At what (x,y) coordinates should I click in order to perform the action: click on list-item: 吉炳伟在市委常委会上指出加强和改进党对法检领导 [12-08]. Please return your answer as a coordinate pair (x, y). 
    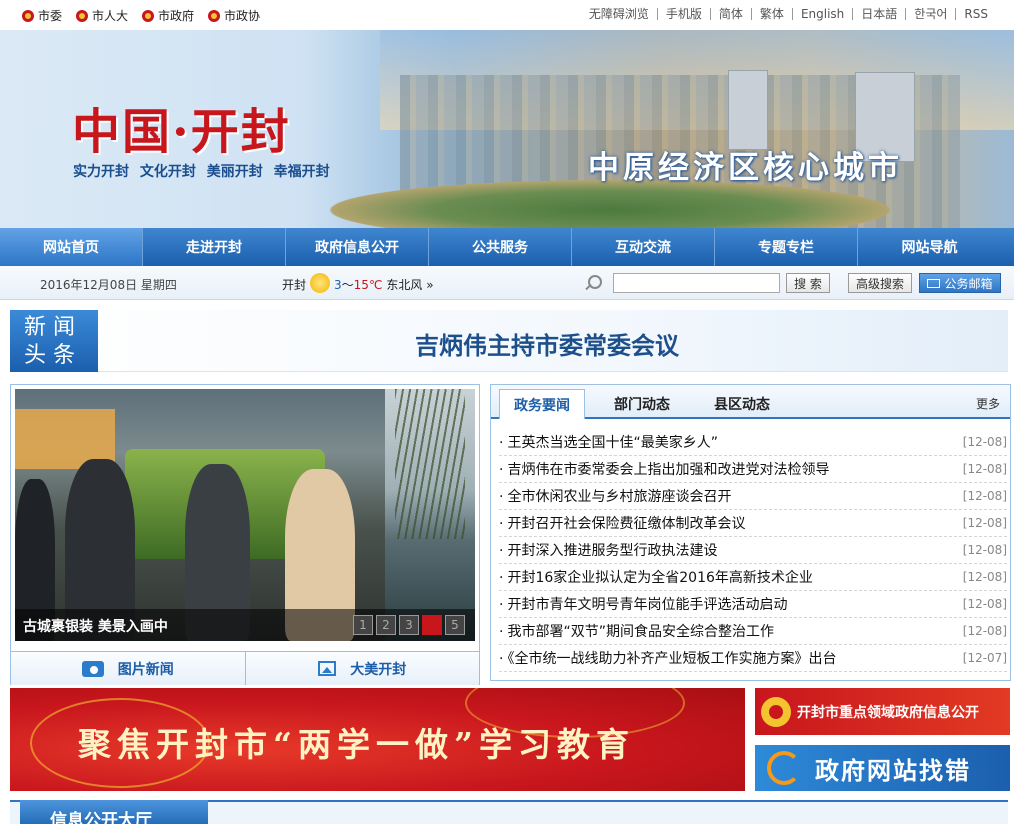
    Looking at the image, I should click on (753, 469).